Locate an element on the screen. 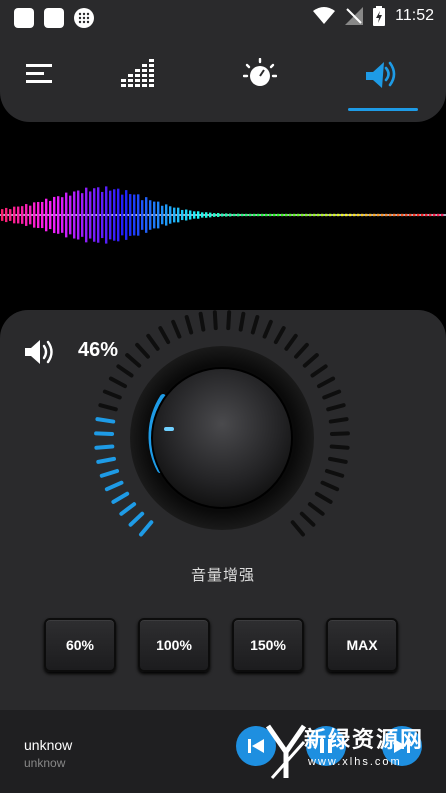 This screenshot has height=793, width=446. speaker-icon is located at coordinates (381, 74).